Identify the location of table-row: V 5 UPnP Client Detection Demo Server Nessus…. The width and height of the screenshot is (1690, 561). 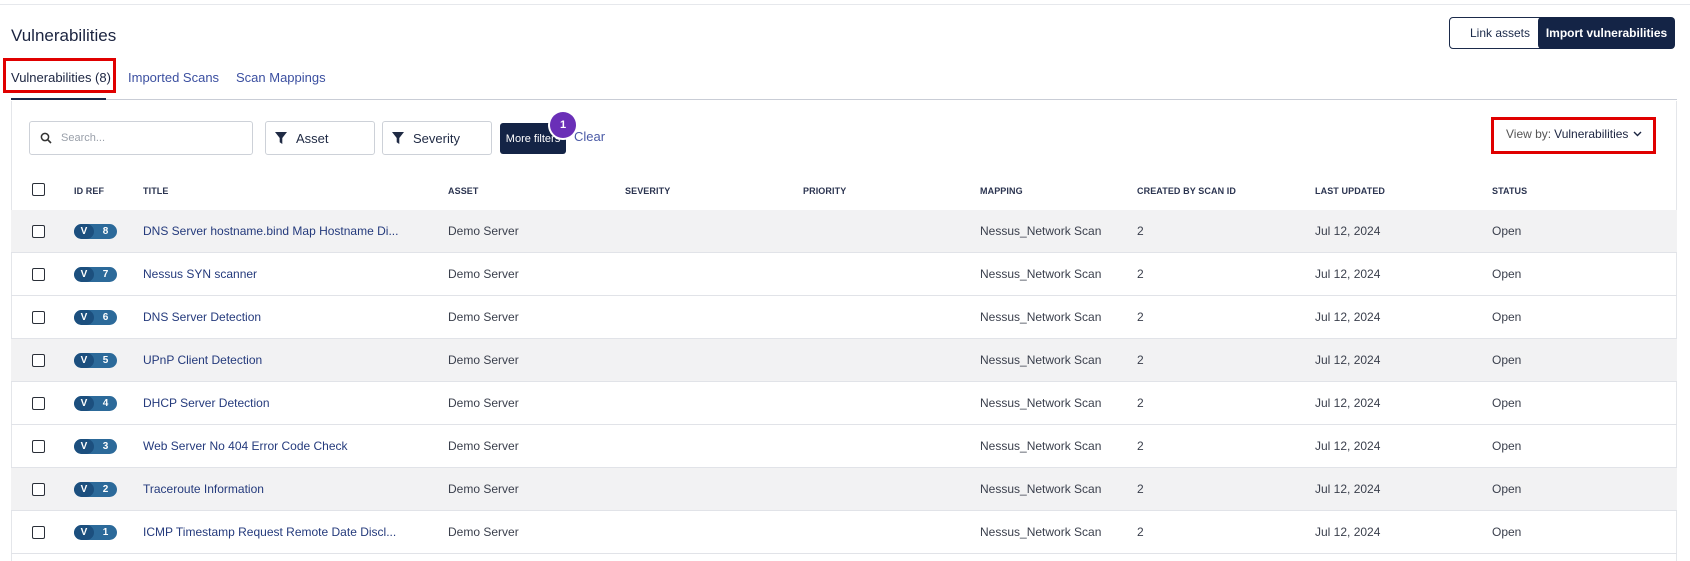
(844, 360).